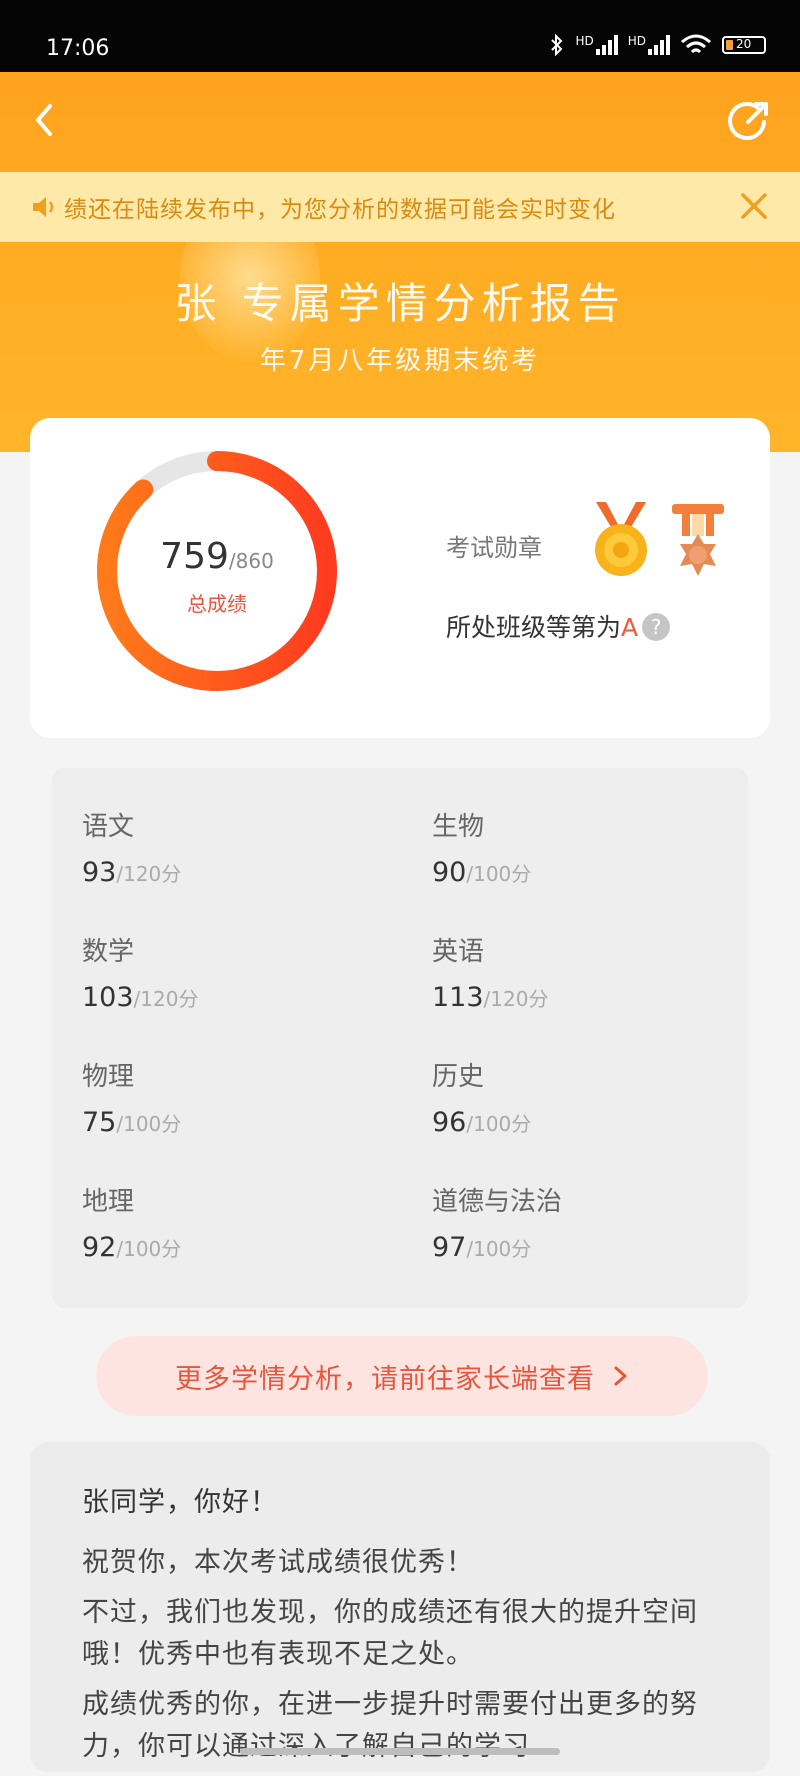 This screenshot has height=1776, width=800. I want to click on class-rank: 所处班级等第为A?, so click(558, 626).